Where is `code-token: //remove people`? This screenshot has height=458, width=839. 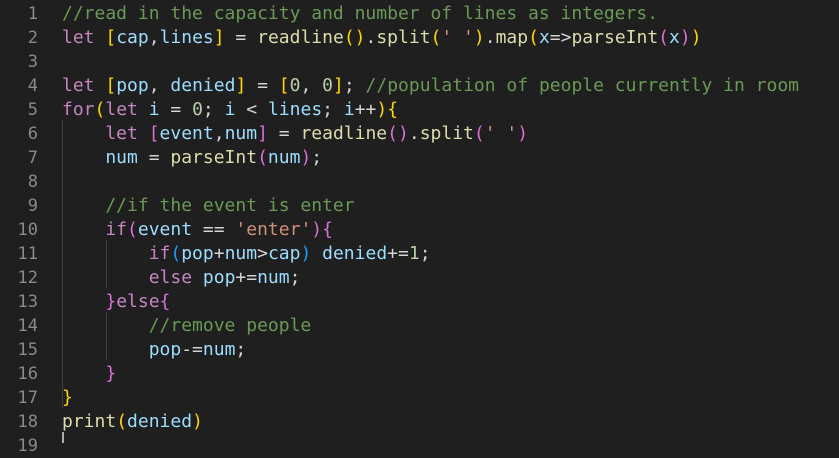
code-token: //remove people is located at coordinates (187, 325).